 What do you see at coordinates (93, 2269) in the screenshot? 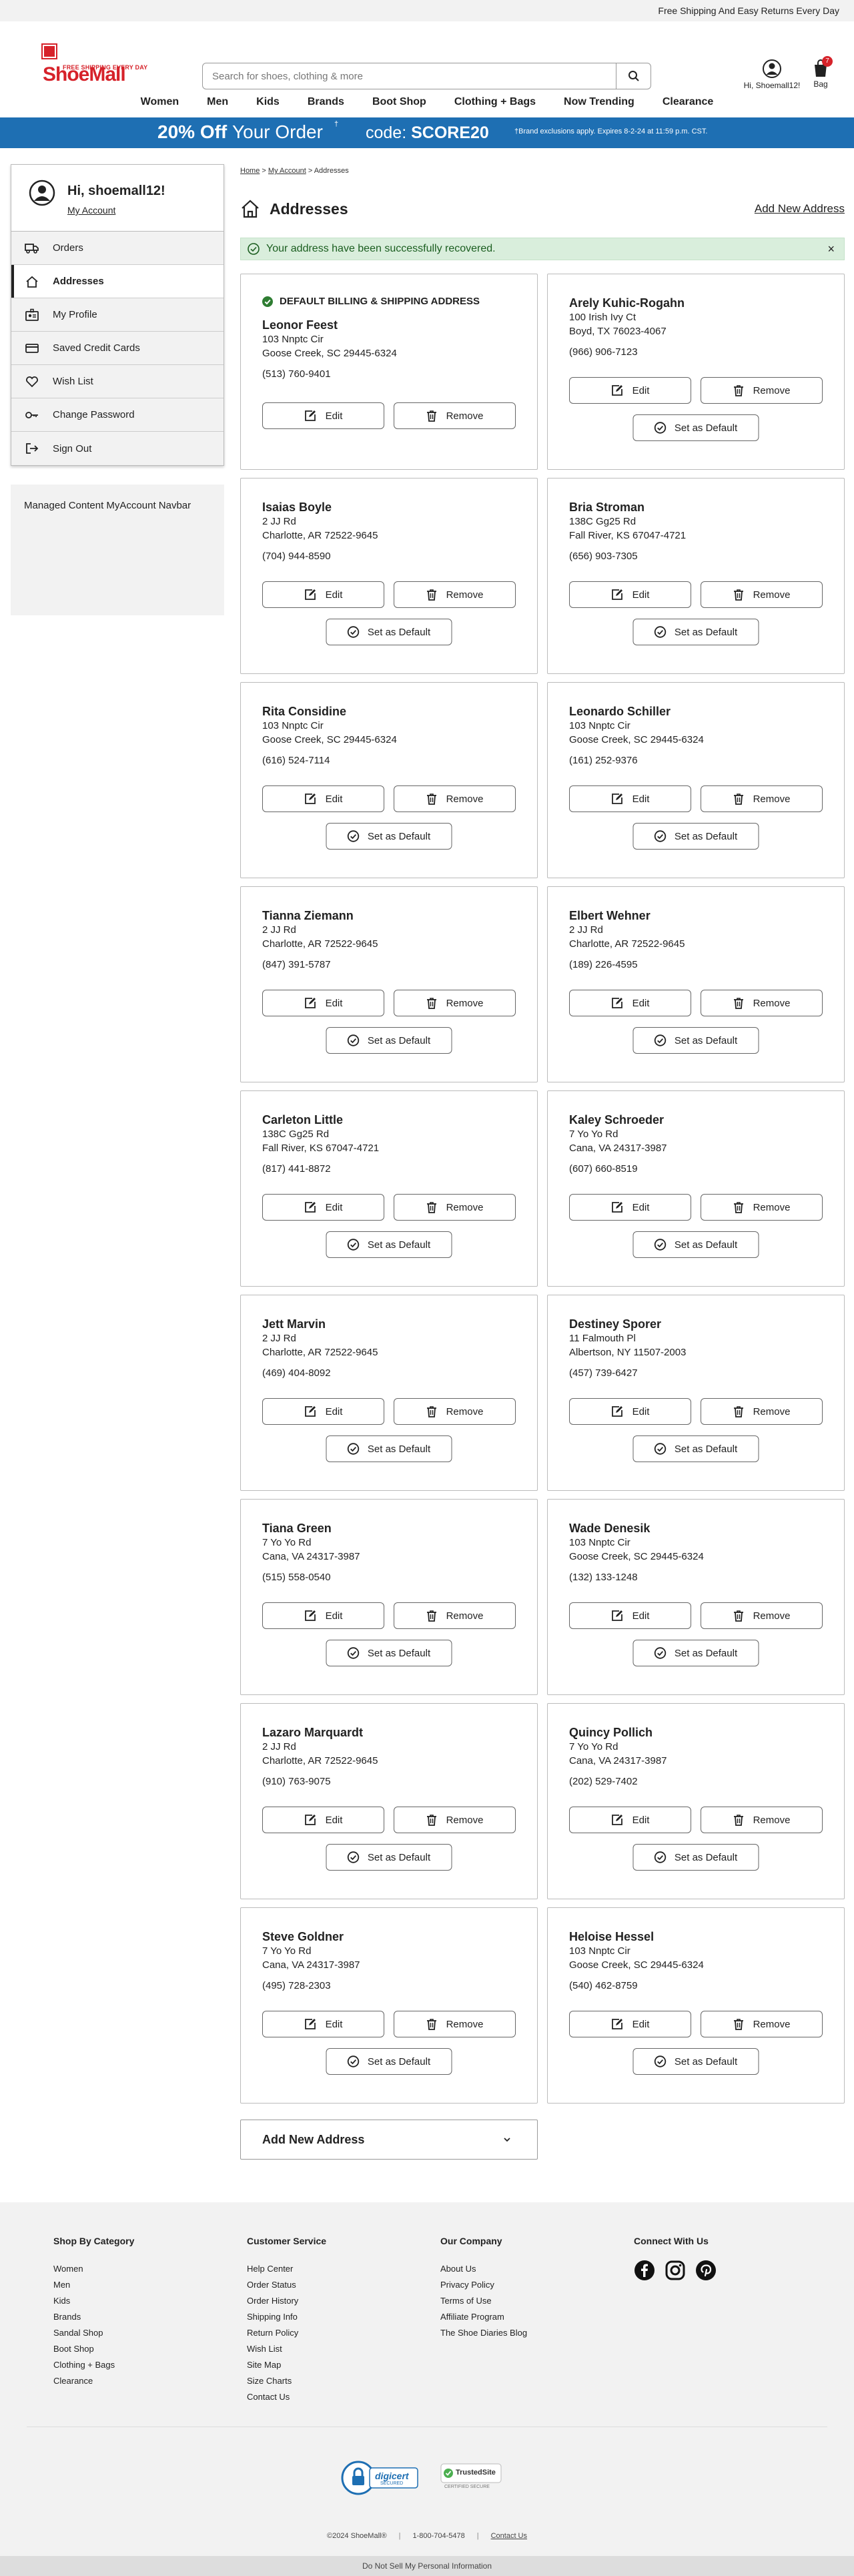
I see `footer-link: Women` at bounding box center [93, 2269].